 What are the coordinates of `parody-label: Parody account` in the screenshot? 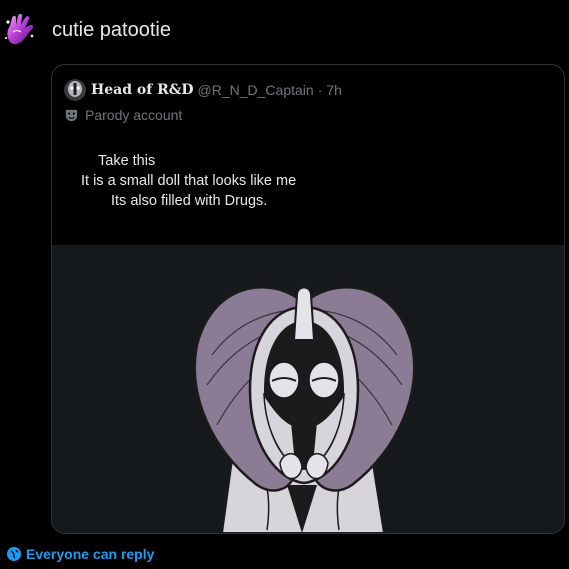 It's located at (134, 115).